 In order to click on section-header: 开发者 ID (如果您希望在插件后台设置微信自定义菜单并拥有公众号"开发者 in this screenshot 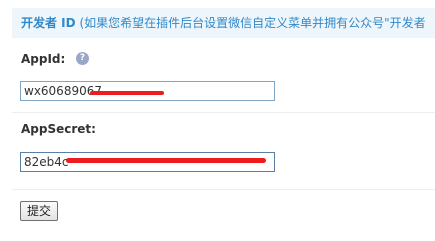, I will do `click(223, 23)`.